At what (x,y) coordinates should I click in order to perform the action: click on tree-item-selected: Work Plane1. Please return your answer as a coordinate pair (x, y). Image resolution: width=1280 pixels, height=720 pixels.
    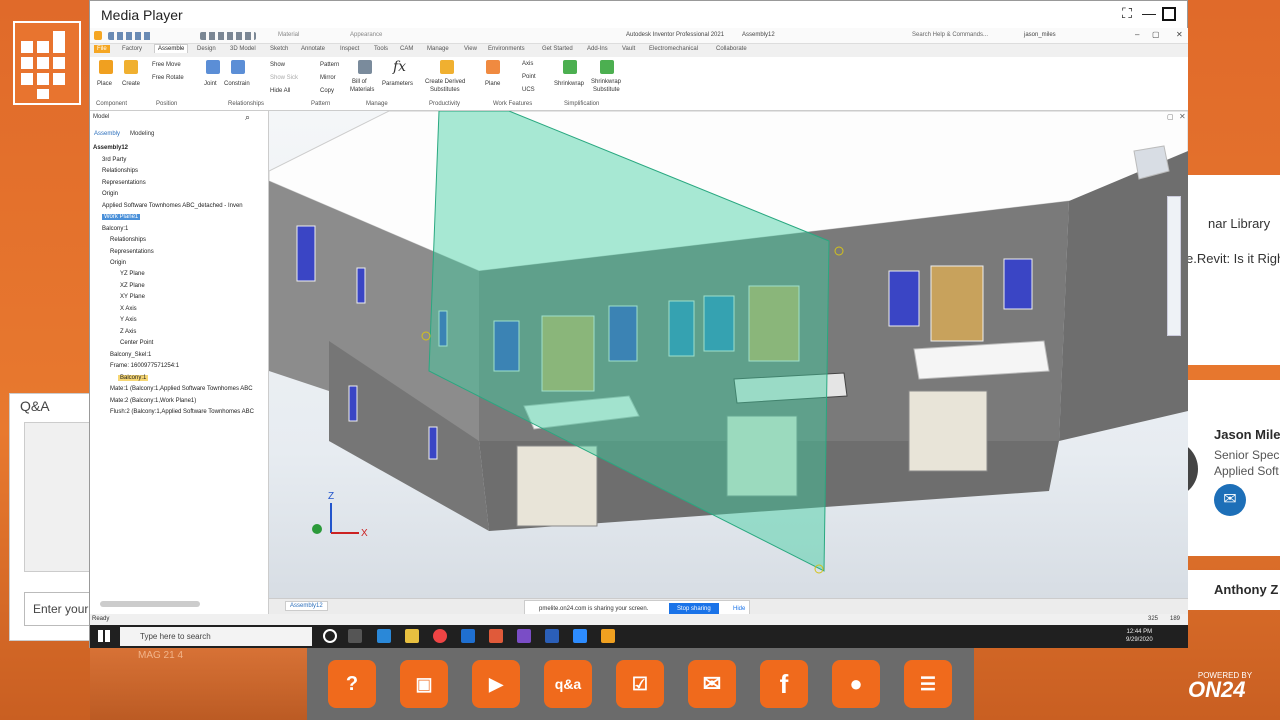
    Looking at the image, I should click on (121, 217).